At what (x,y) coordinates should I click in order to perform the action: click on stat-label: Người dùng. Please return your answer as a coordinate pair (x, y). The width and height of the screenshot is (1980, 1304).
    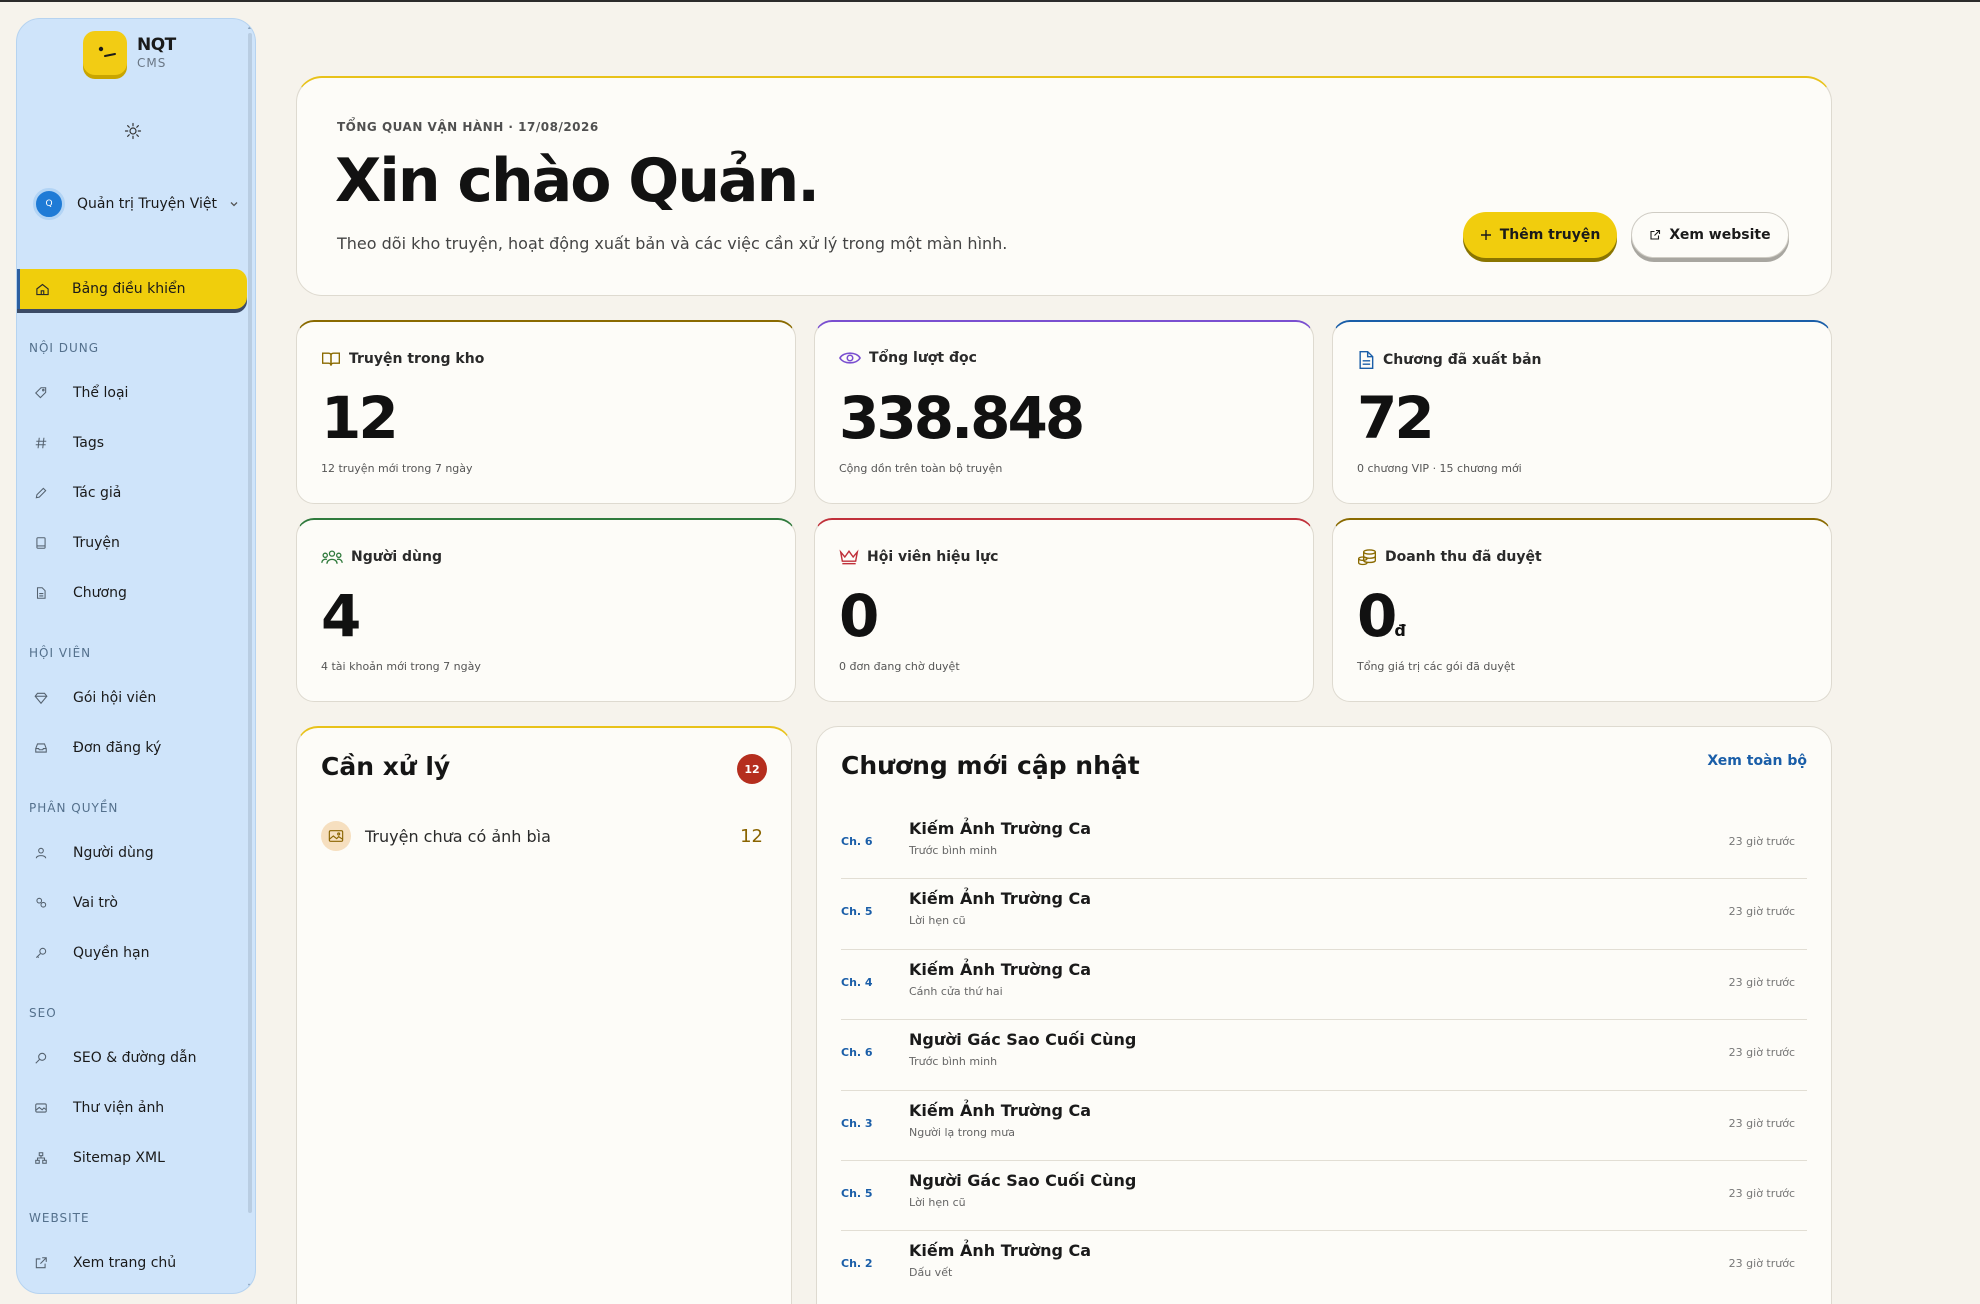
    Looking at the image, I should click on (396, 557).